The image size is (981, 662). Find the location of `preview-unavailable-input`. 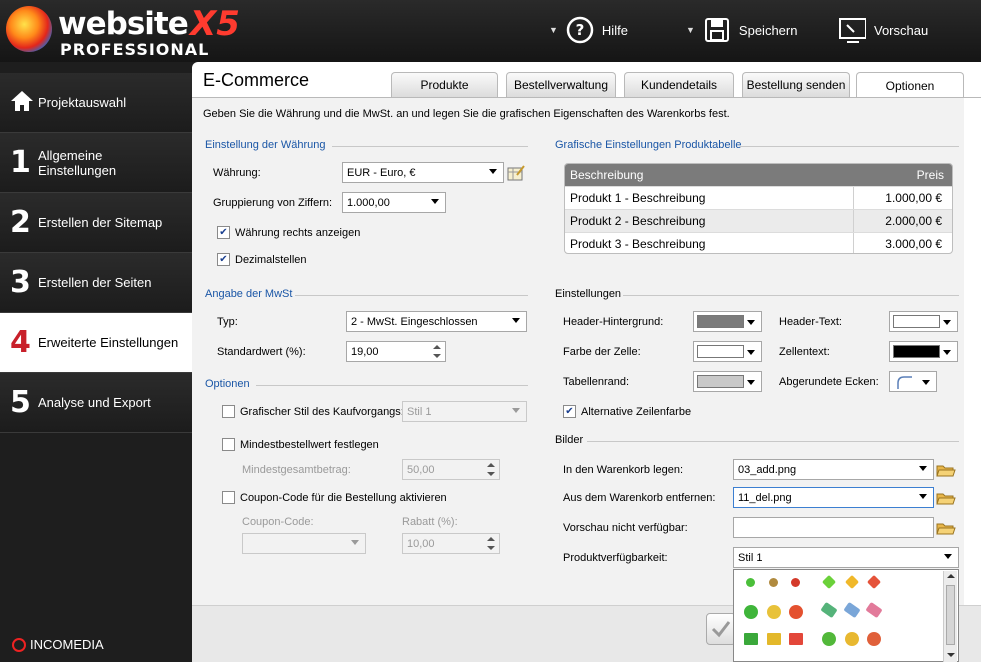

preview-unavailable-input is located at coordinates (833, 527).